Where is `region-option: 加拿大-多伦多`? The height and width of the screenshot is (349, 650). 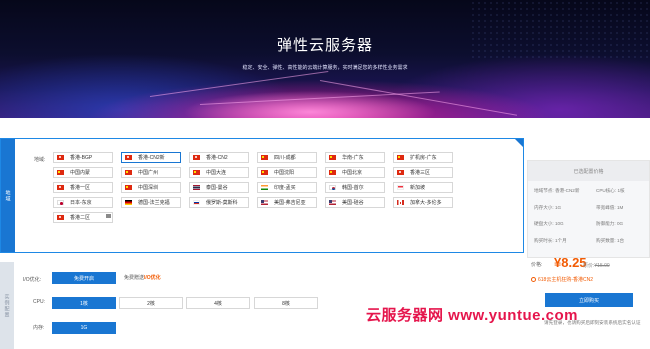 region-option: 加拿大-多伦多 is located at coordinates (423, 202).